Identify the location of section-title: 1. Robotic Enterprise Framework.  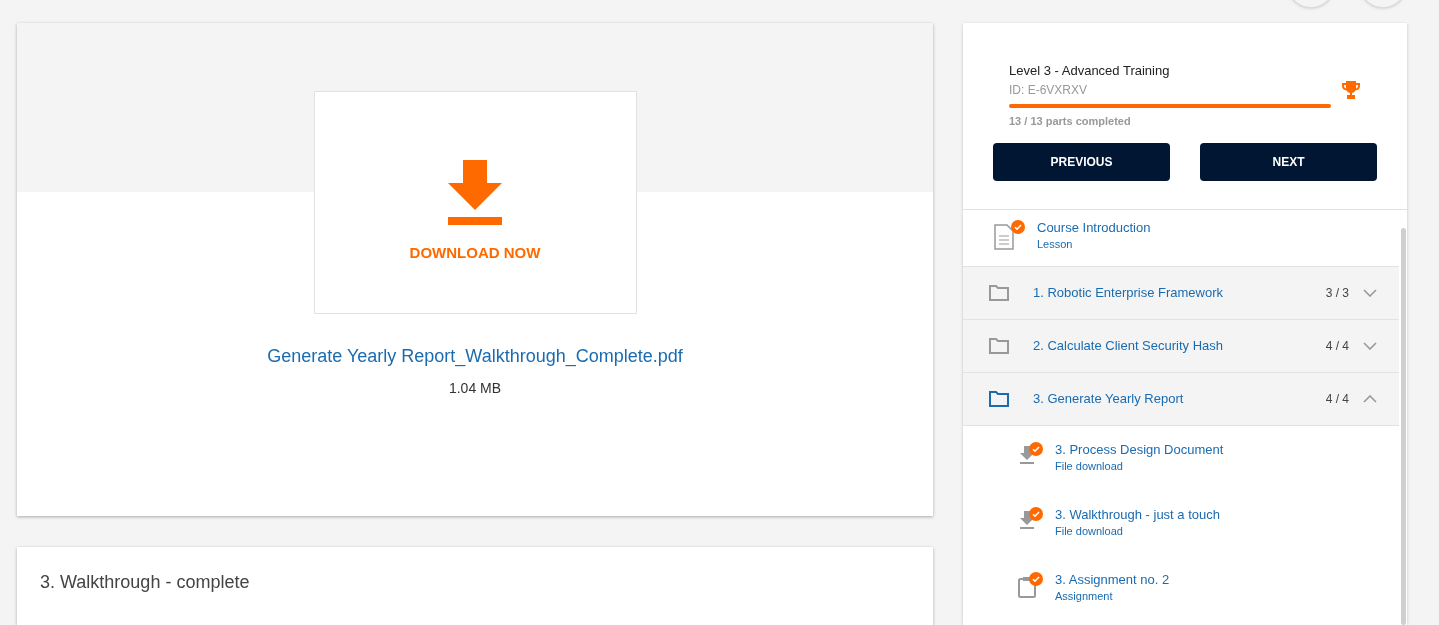
(1128, 293).